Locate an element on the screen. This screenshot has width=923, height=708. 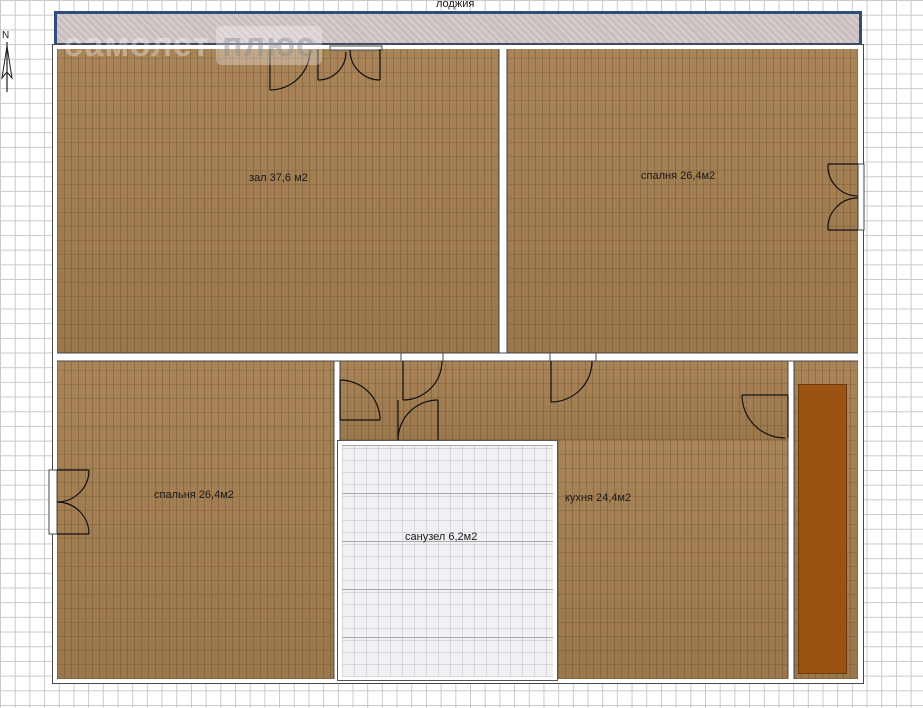
watermark-tag: плюс is located at coordinates (269, 45).